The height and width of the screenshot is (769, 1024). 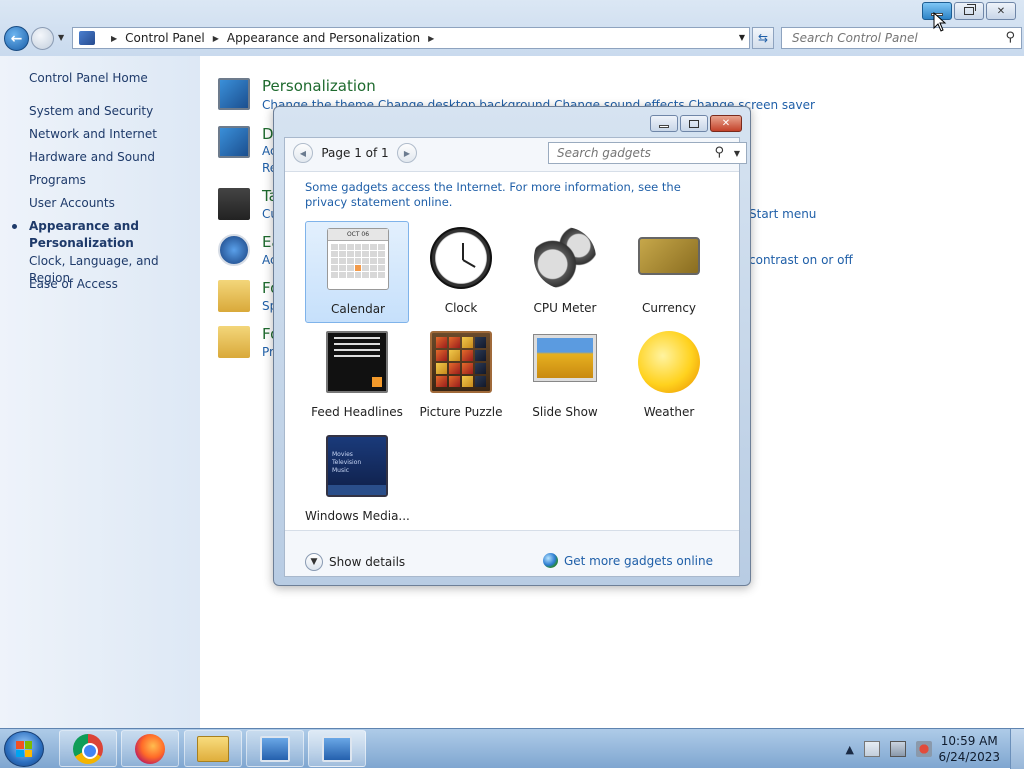 What do you see at coordinates (100, 206) in the screenshot?
I see `sidebar-item-user-accounts: User Accounts` at bounding box center [100, 206].